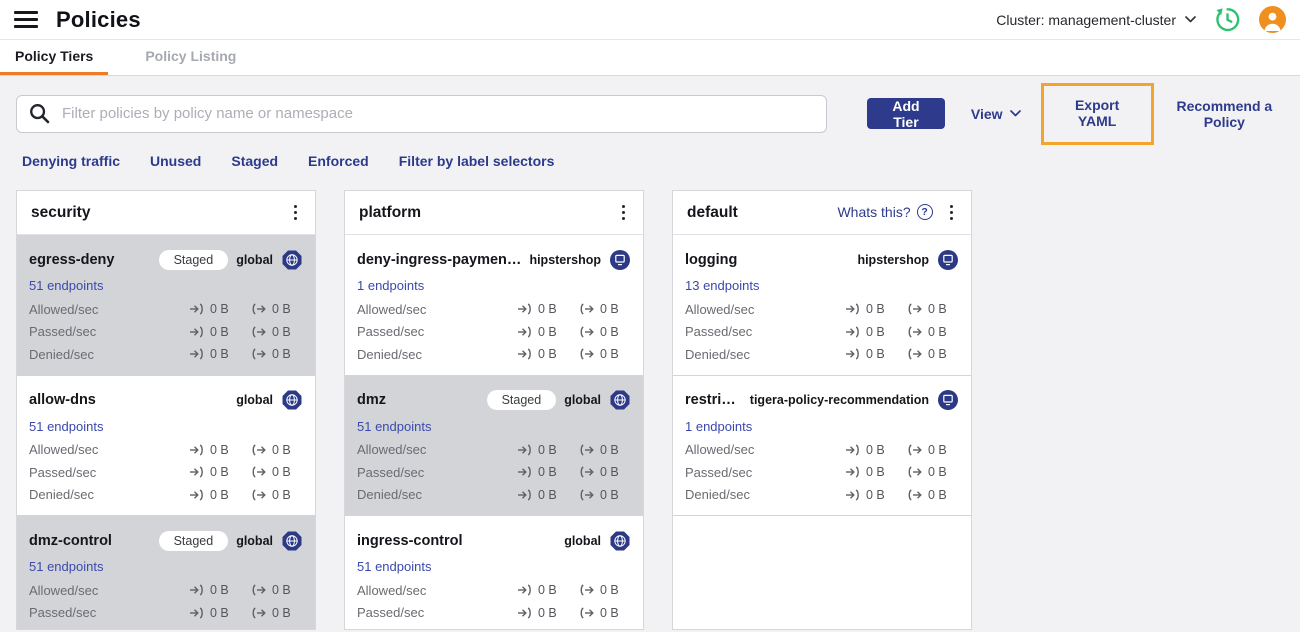 The height and width of the screenshot is (632, 1300). Describe the element at coordinates (906, 114) in the screenshot. I see `add-tier-button: Add Tier` at that location.